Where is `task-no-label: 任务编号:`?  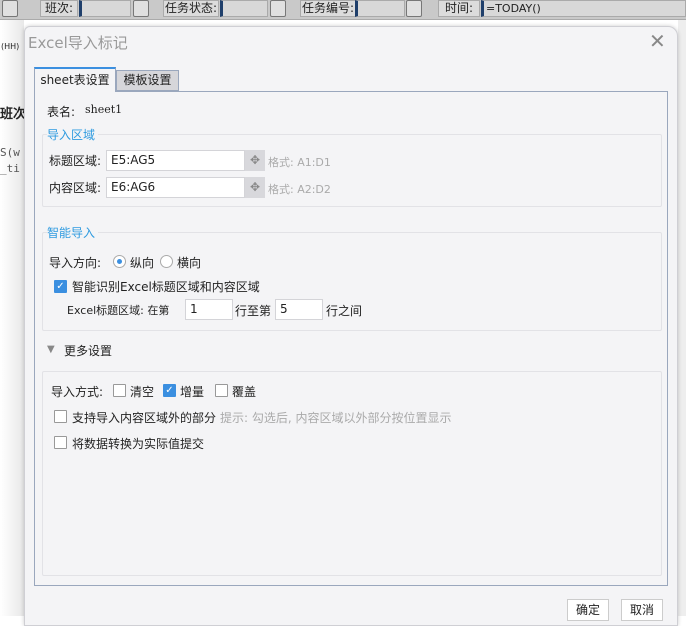
task-no-label: 任务编号: is located at coordinates (328, 8).